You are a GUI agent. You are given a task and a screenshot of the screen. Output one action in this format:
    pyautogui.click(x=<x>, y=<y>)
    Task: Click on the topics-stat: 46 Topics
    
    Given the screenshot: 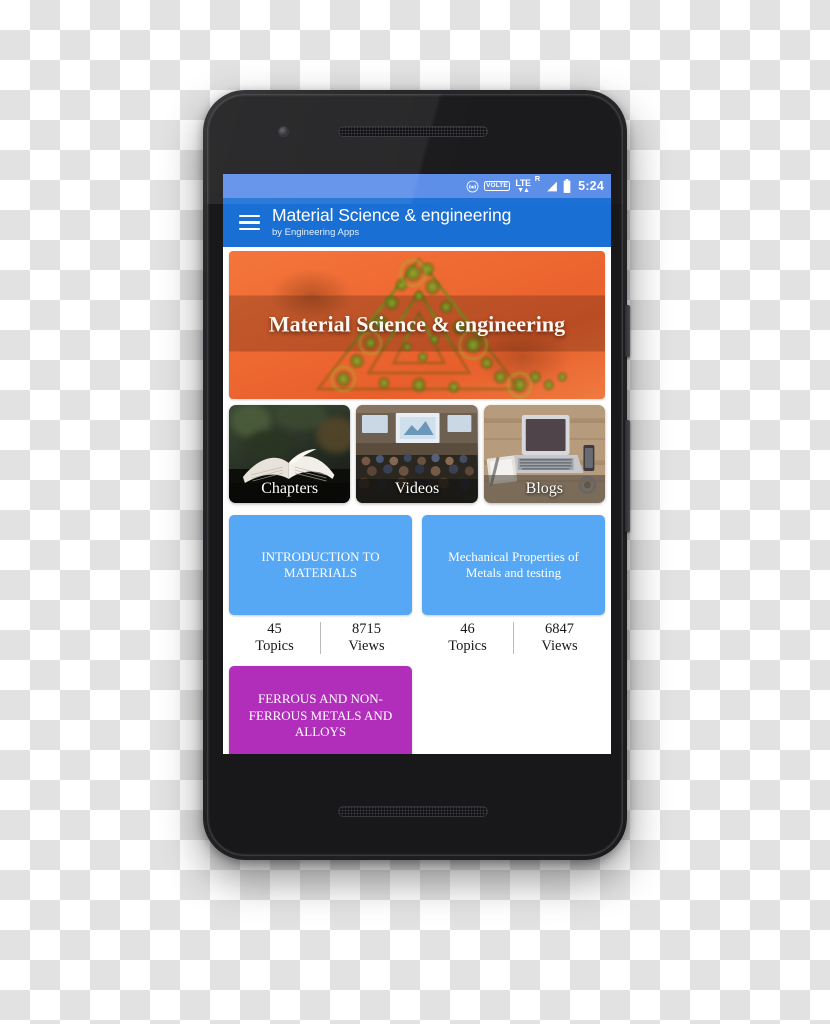 What is the action you would take?
    pyautogui.click(x=467, y=638)
    